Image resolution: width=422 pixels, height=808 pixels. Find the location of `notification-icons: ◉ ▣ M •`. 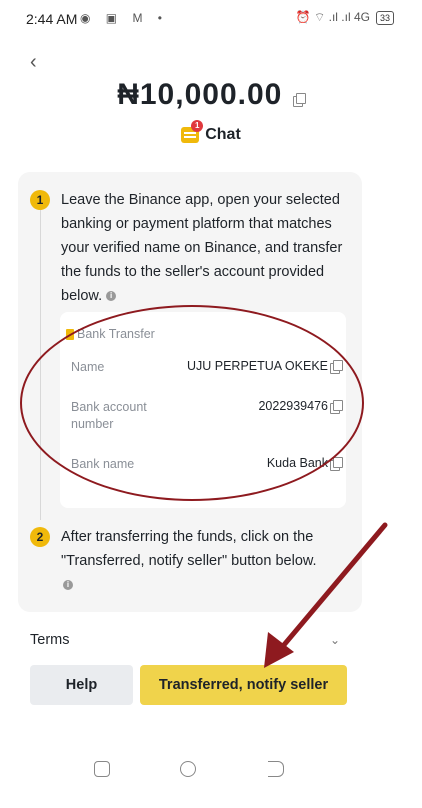

notification-icons: ◉ ▣ M • is located at coordinates (124, 18).